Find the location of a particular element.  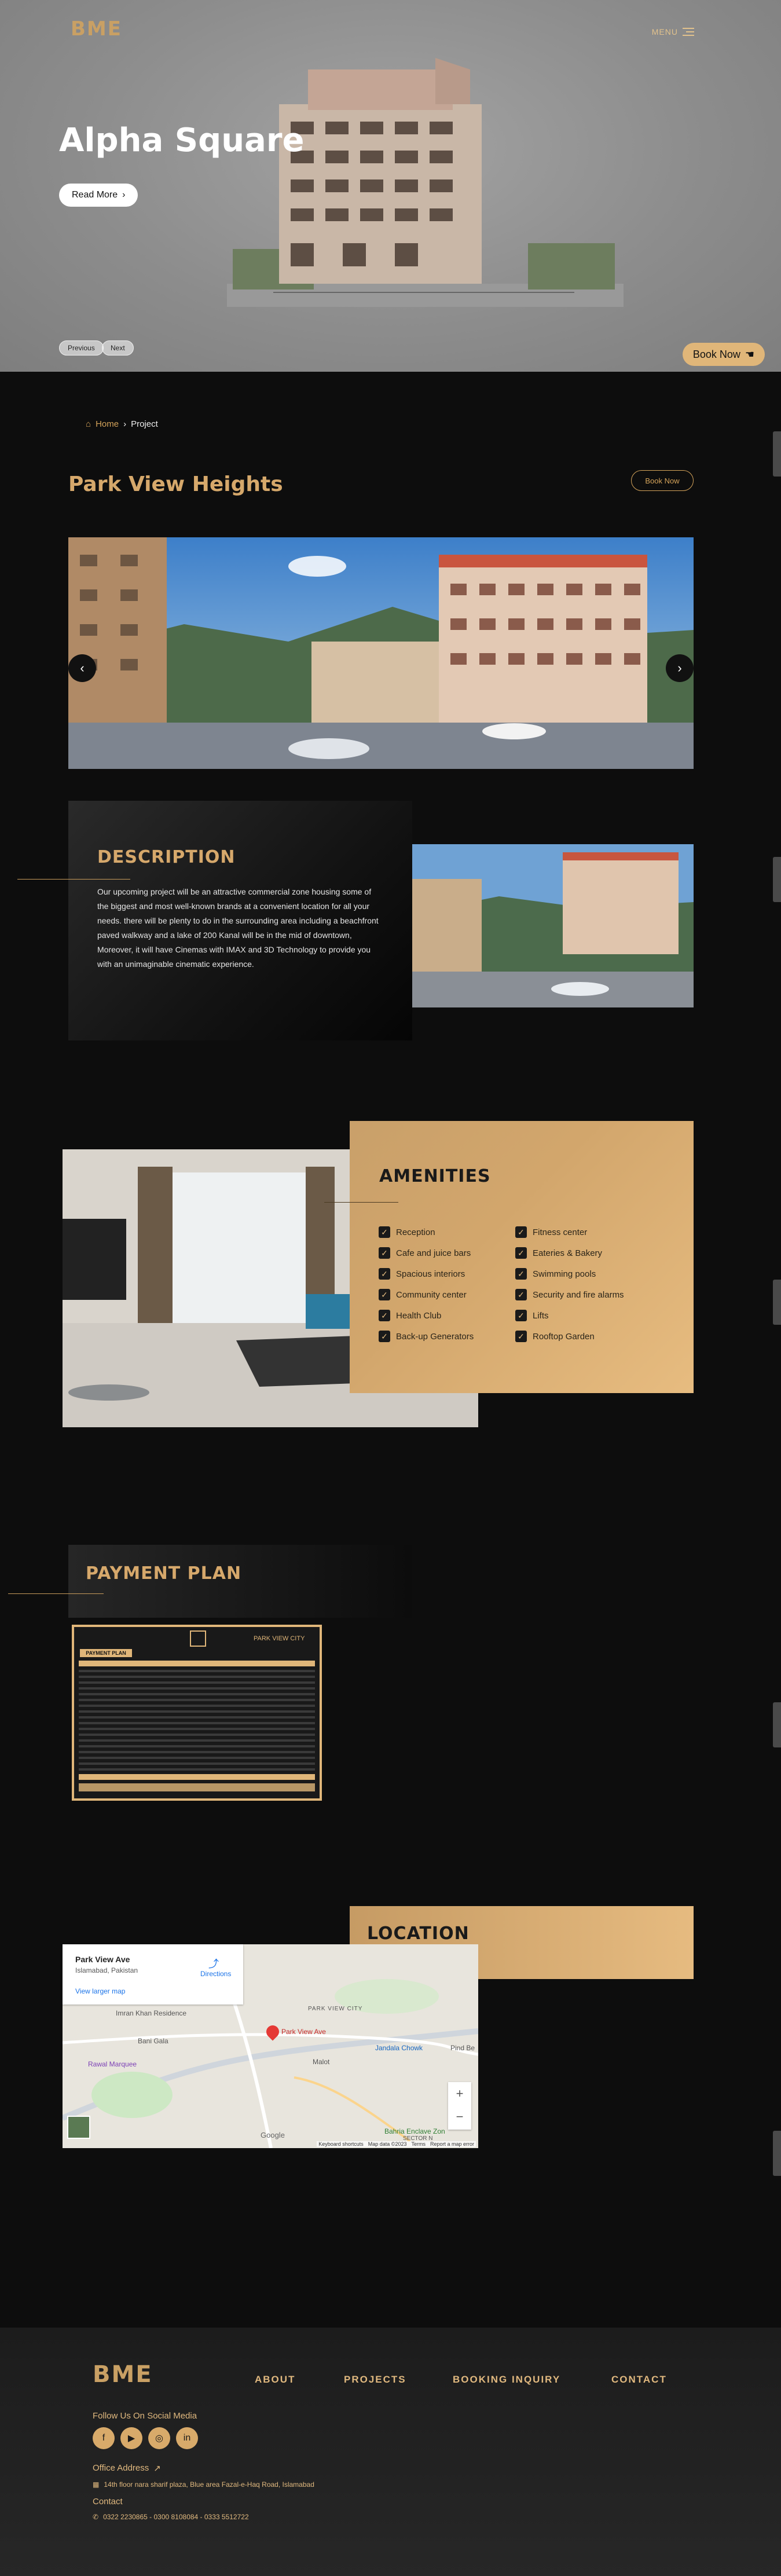

amenity-label: Community center is located at coordinates (432, 1294).